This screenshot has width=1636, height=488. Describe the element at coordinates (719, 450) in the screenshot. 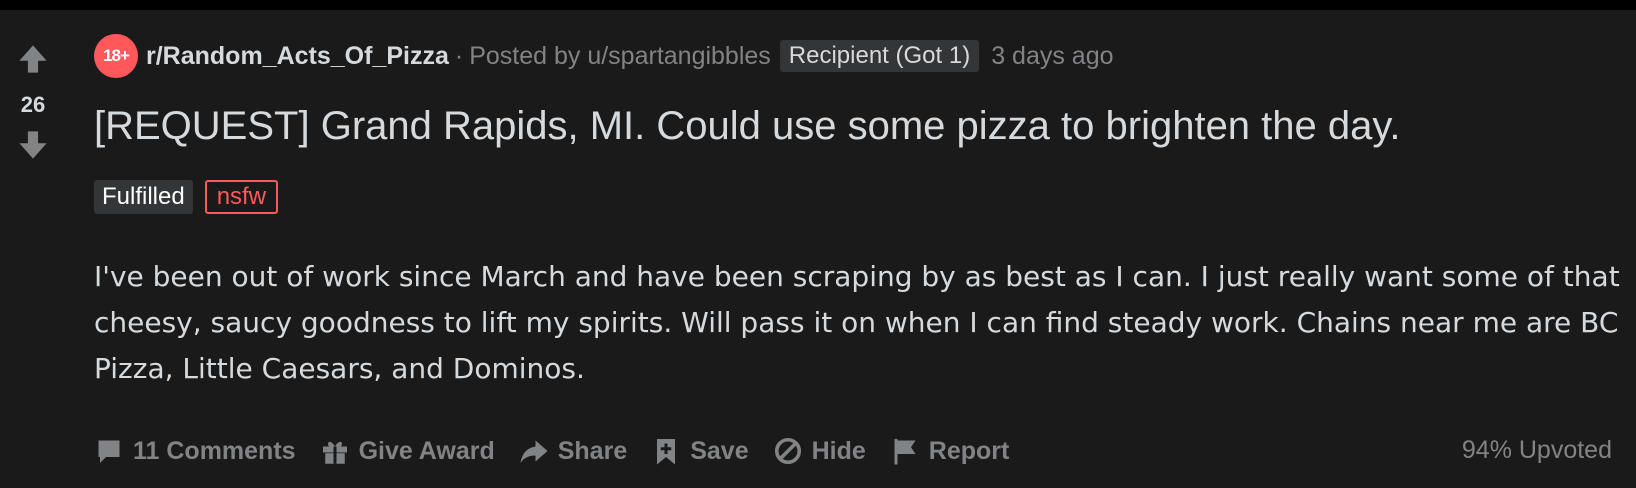

I see `save-label: Save` at that location.